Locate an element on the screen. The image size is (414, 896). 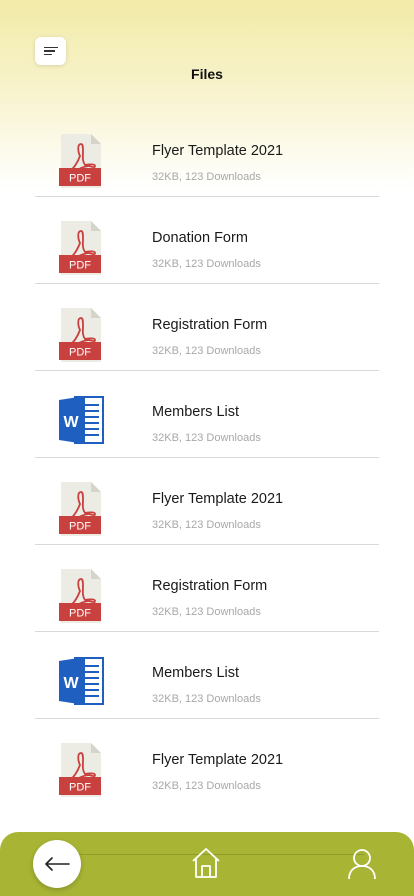
home-button is located at coordinates (206, 863).